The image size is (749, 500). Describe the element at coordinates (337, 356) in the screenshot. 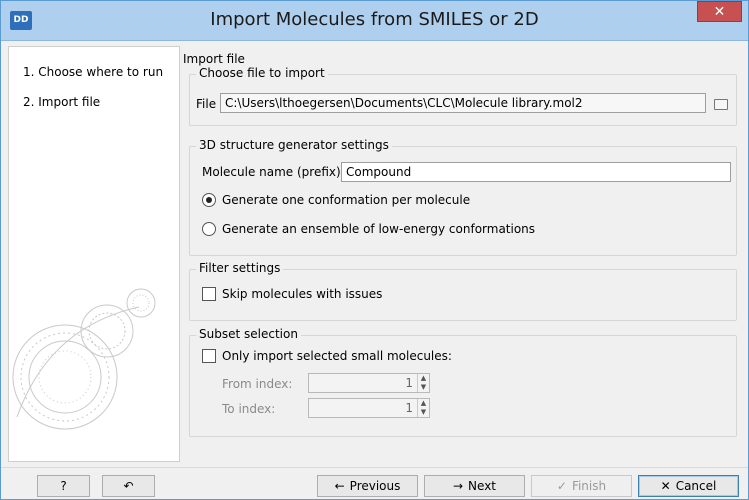

I see `only-selected-label: Only import selected small molecules:` at that location.